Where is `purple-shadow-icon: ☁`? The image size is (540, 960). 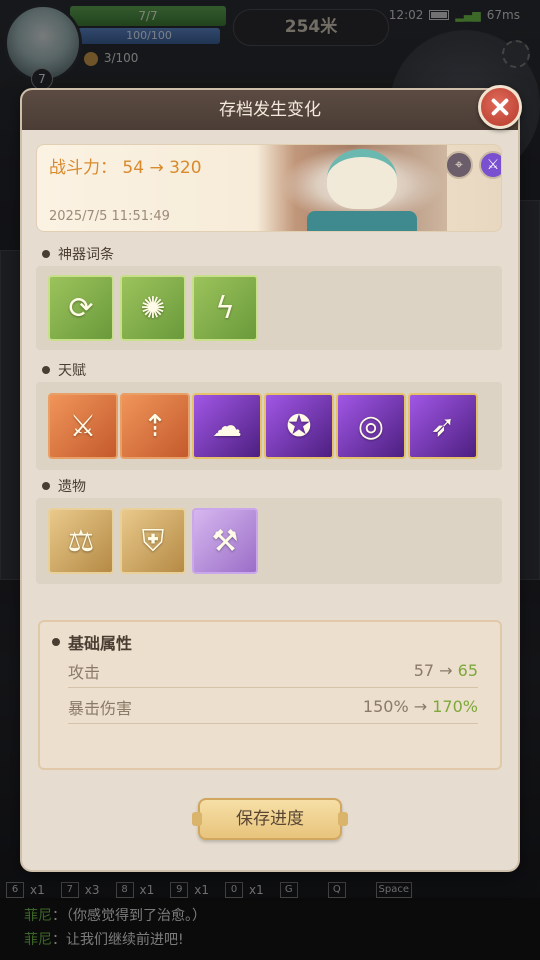 purple-shadow-icon: ☁ is located at coordinates (227, 426).